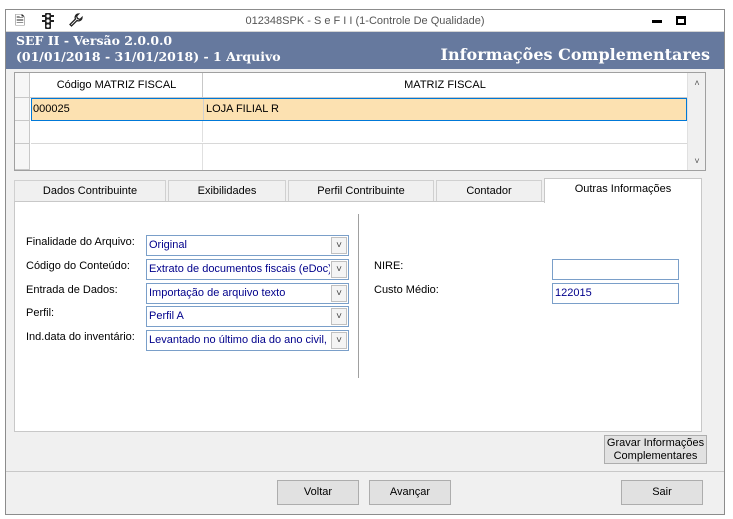 The height and width of the screenshot is (519, 733). Describe the element at coordinates (655, 443) in the screenshot. I see `gravar-label-line1: Gravar Informações` at that location.